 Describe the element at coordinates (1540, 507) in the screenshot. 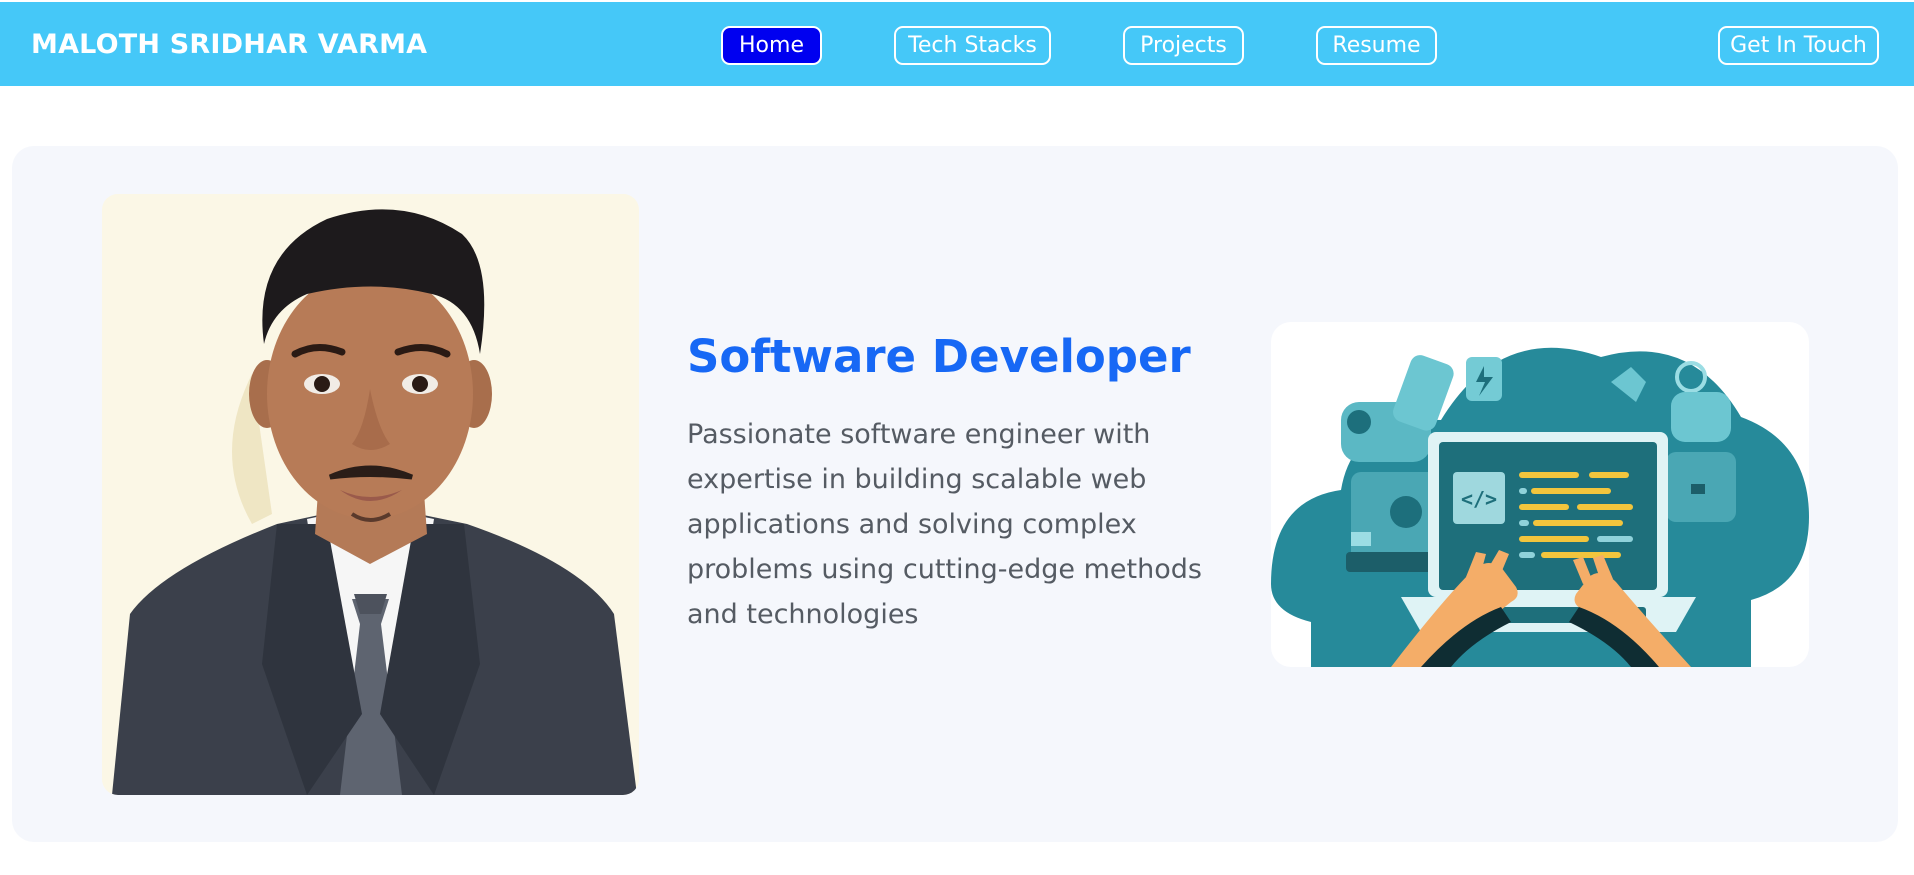

I see `developer-laptop-icon: </>` at that location.